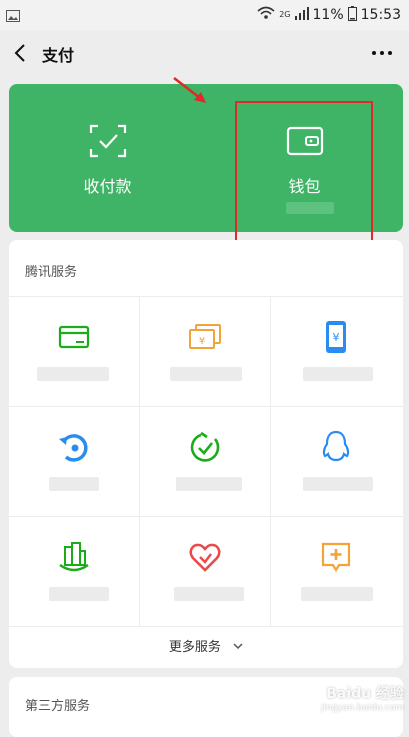 This screenshot has width=409, height=737. What do you see at coordinates (285, 14) in the screenshot?
I see `network-label: 2G` at bounding box center [285, 14].